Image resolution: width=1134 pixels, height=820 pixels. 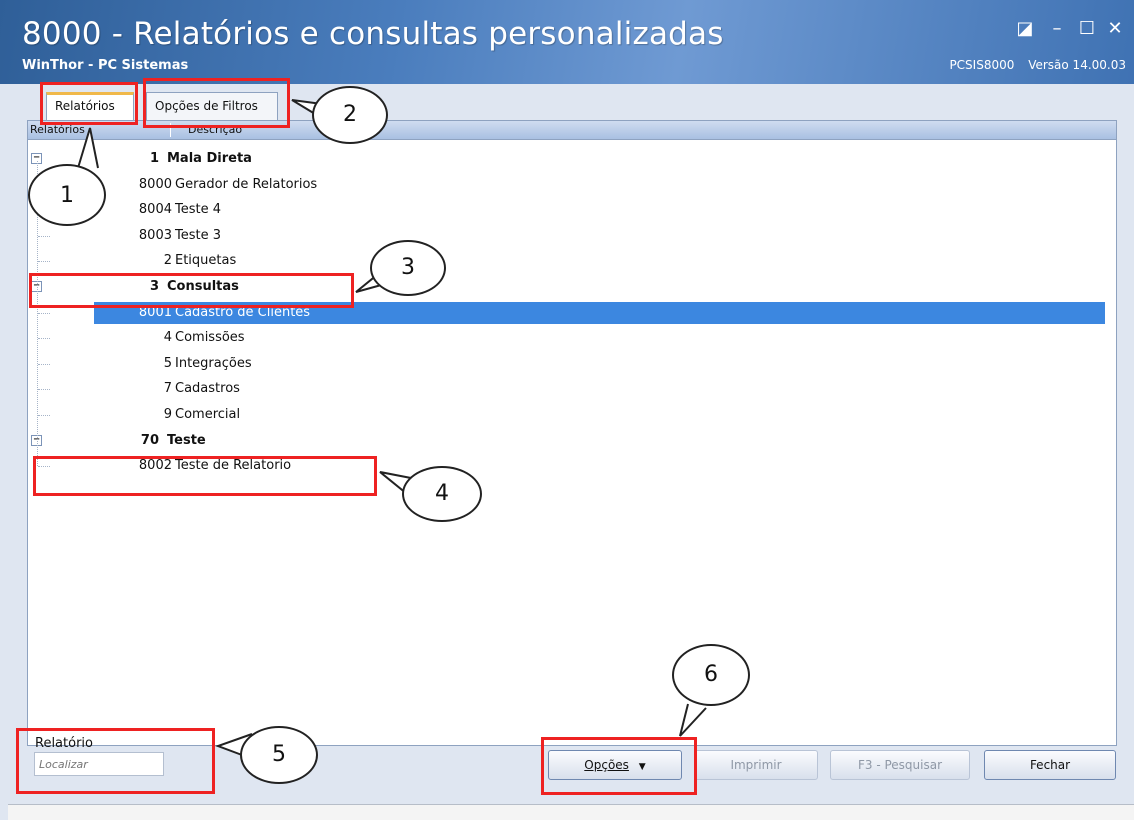 I want to click on callout-3: 3, so click(x=408, y=268).